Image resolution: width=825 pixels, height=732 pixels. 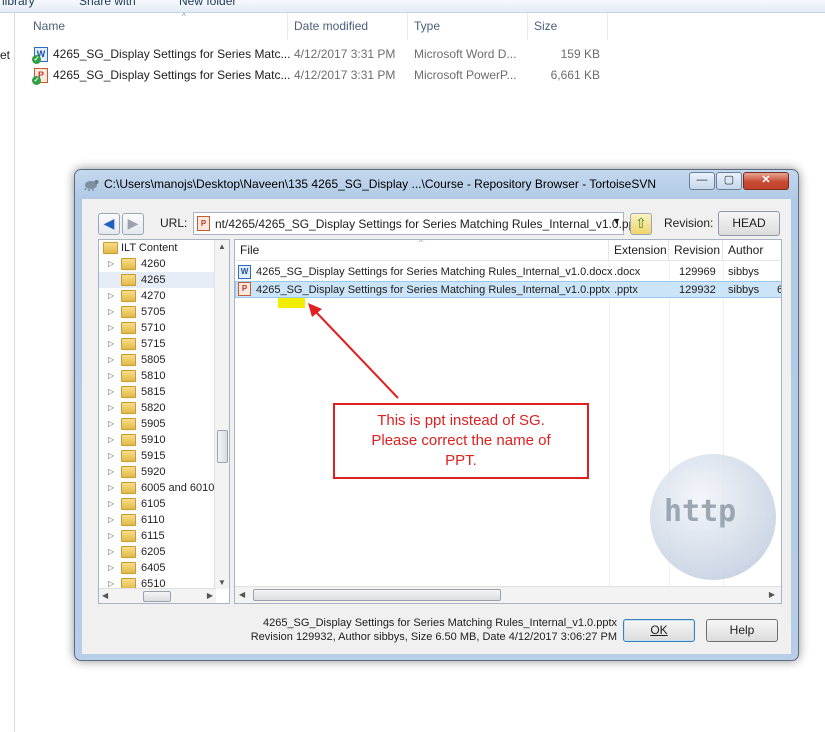 What do you see at coordinates (157, 472) in the screenshot?
I see `tree-item: ▷ 5920` at bounding box center [157, 472].